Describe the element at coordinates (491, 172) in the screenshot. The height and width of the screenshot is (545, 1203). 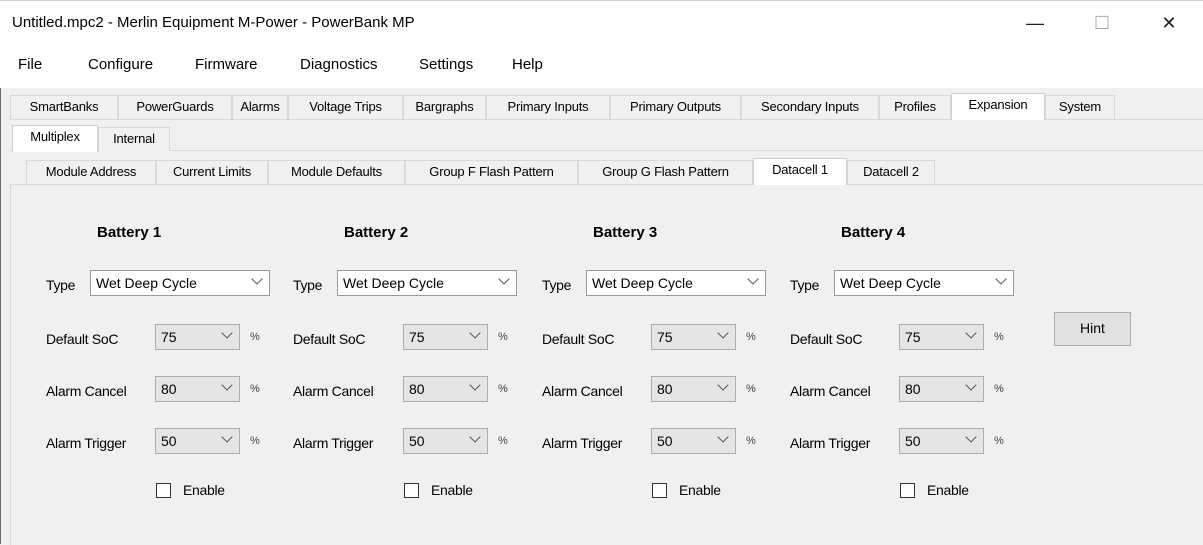
I see `tab-group-f-flash-pattern: Group F Flash Pattern` at that location.